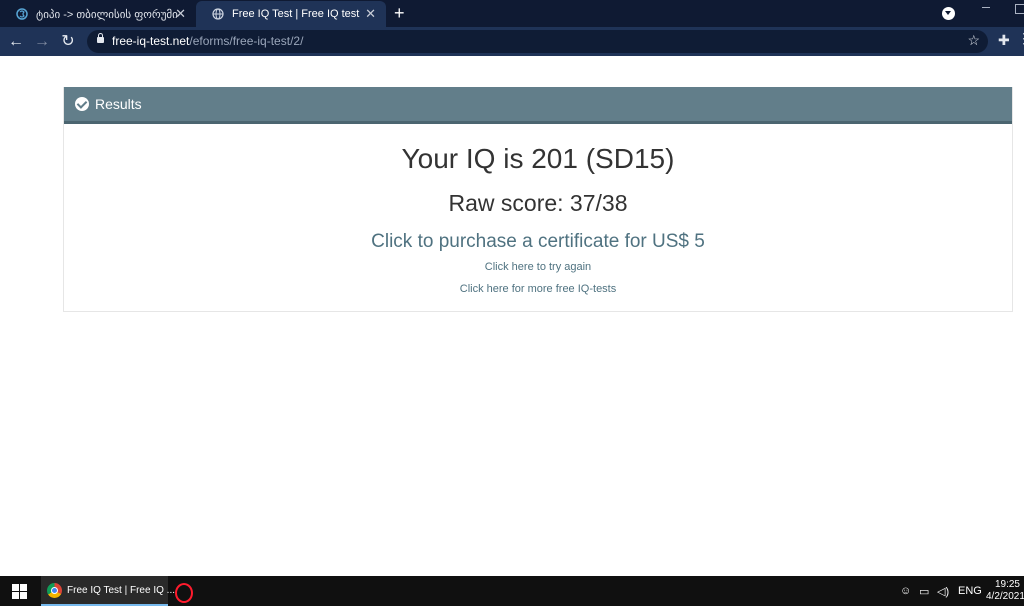  What do you see at coordinates (538, 158) in the screenshot?
I see `iq-score-heading: Your IQ is 201 (SD15)` at bounding box center [538, 158].